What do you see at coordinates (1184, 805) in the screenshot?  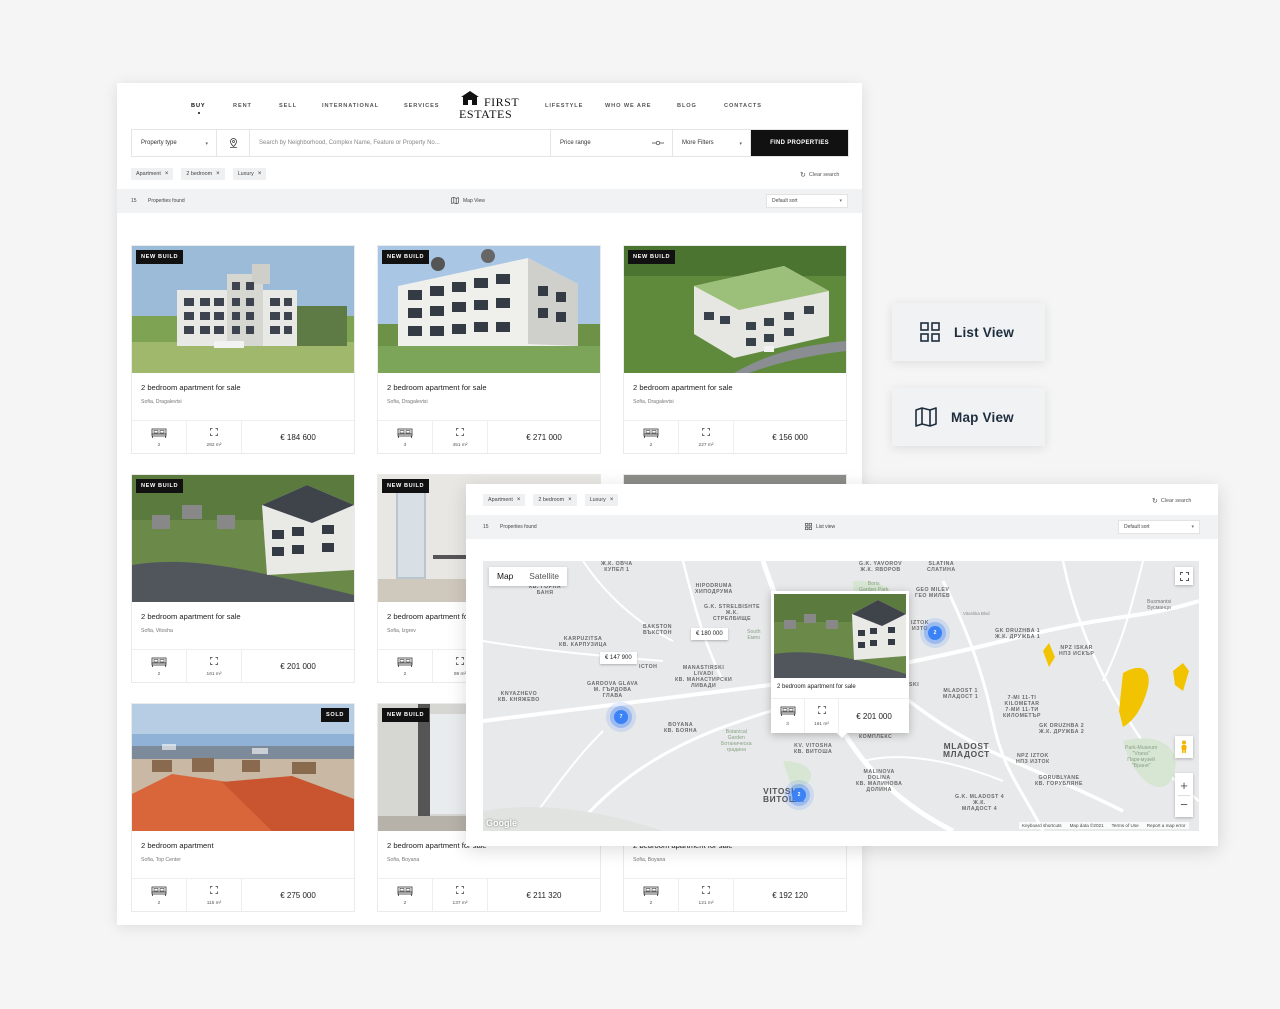 I see `zoom-out-icon: −` at bounding box center [1184, 805].